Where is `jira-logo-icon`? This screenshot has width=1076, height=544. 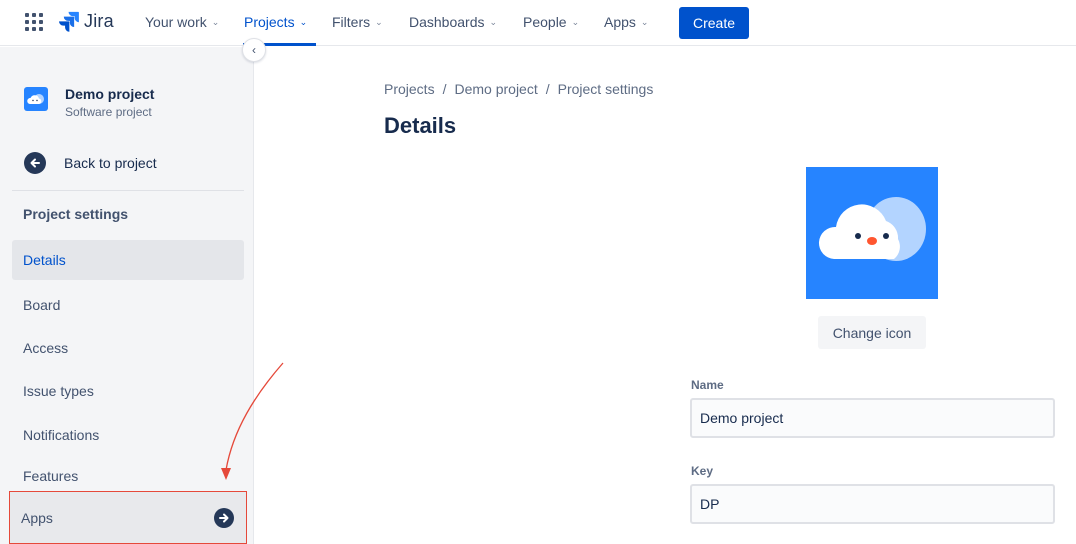 jira-logo-icon is located at coordinates (69, 21).